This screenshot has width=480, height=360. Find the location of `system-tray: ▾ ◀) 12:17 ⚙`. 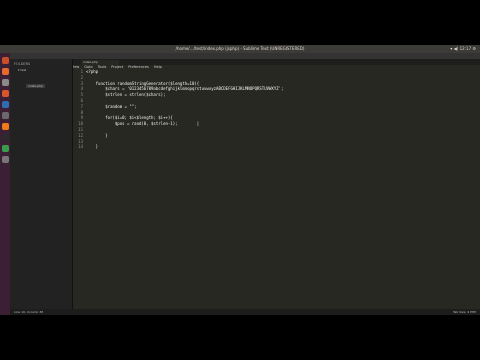

system-tray: ▾ ◀) 12:17 ⚙ is located at coordinates (463, 49).